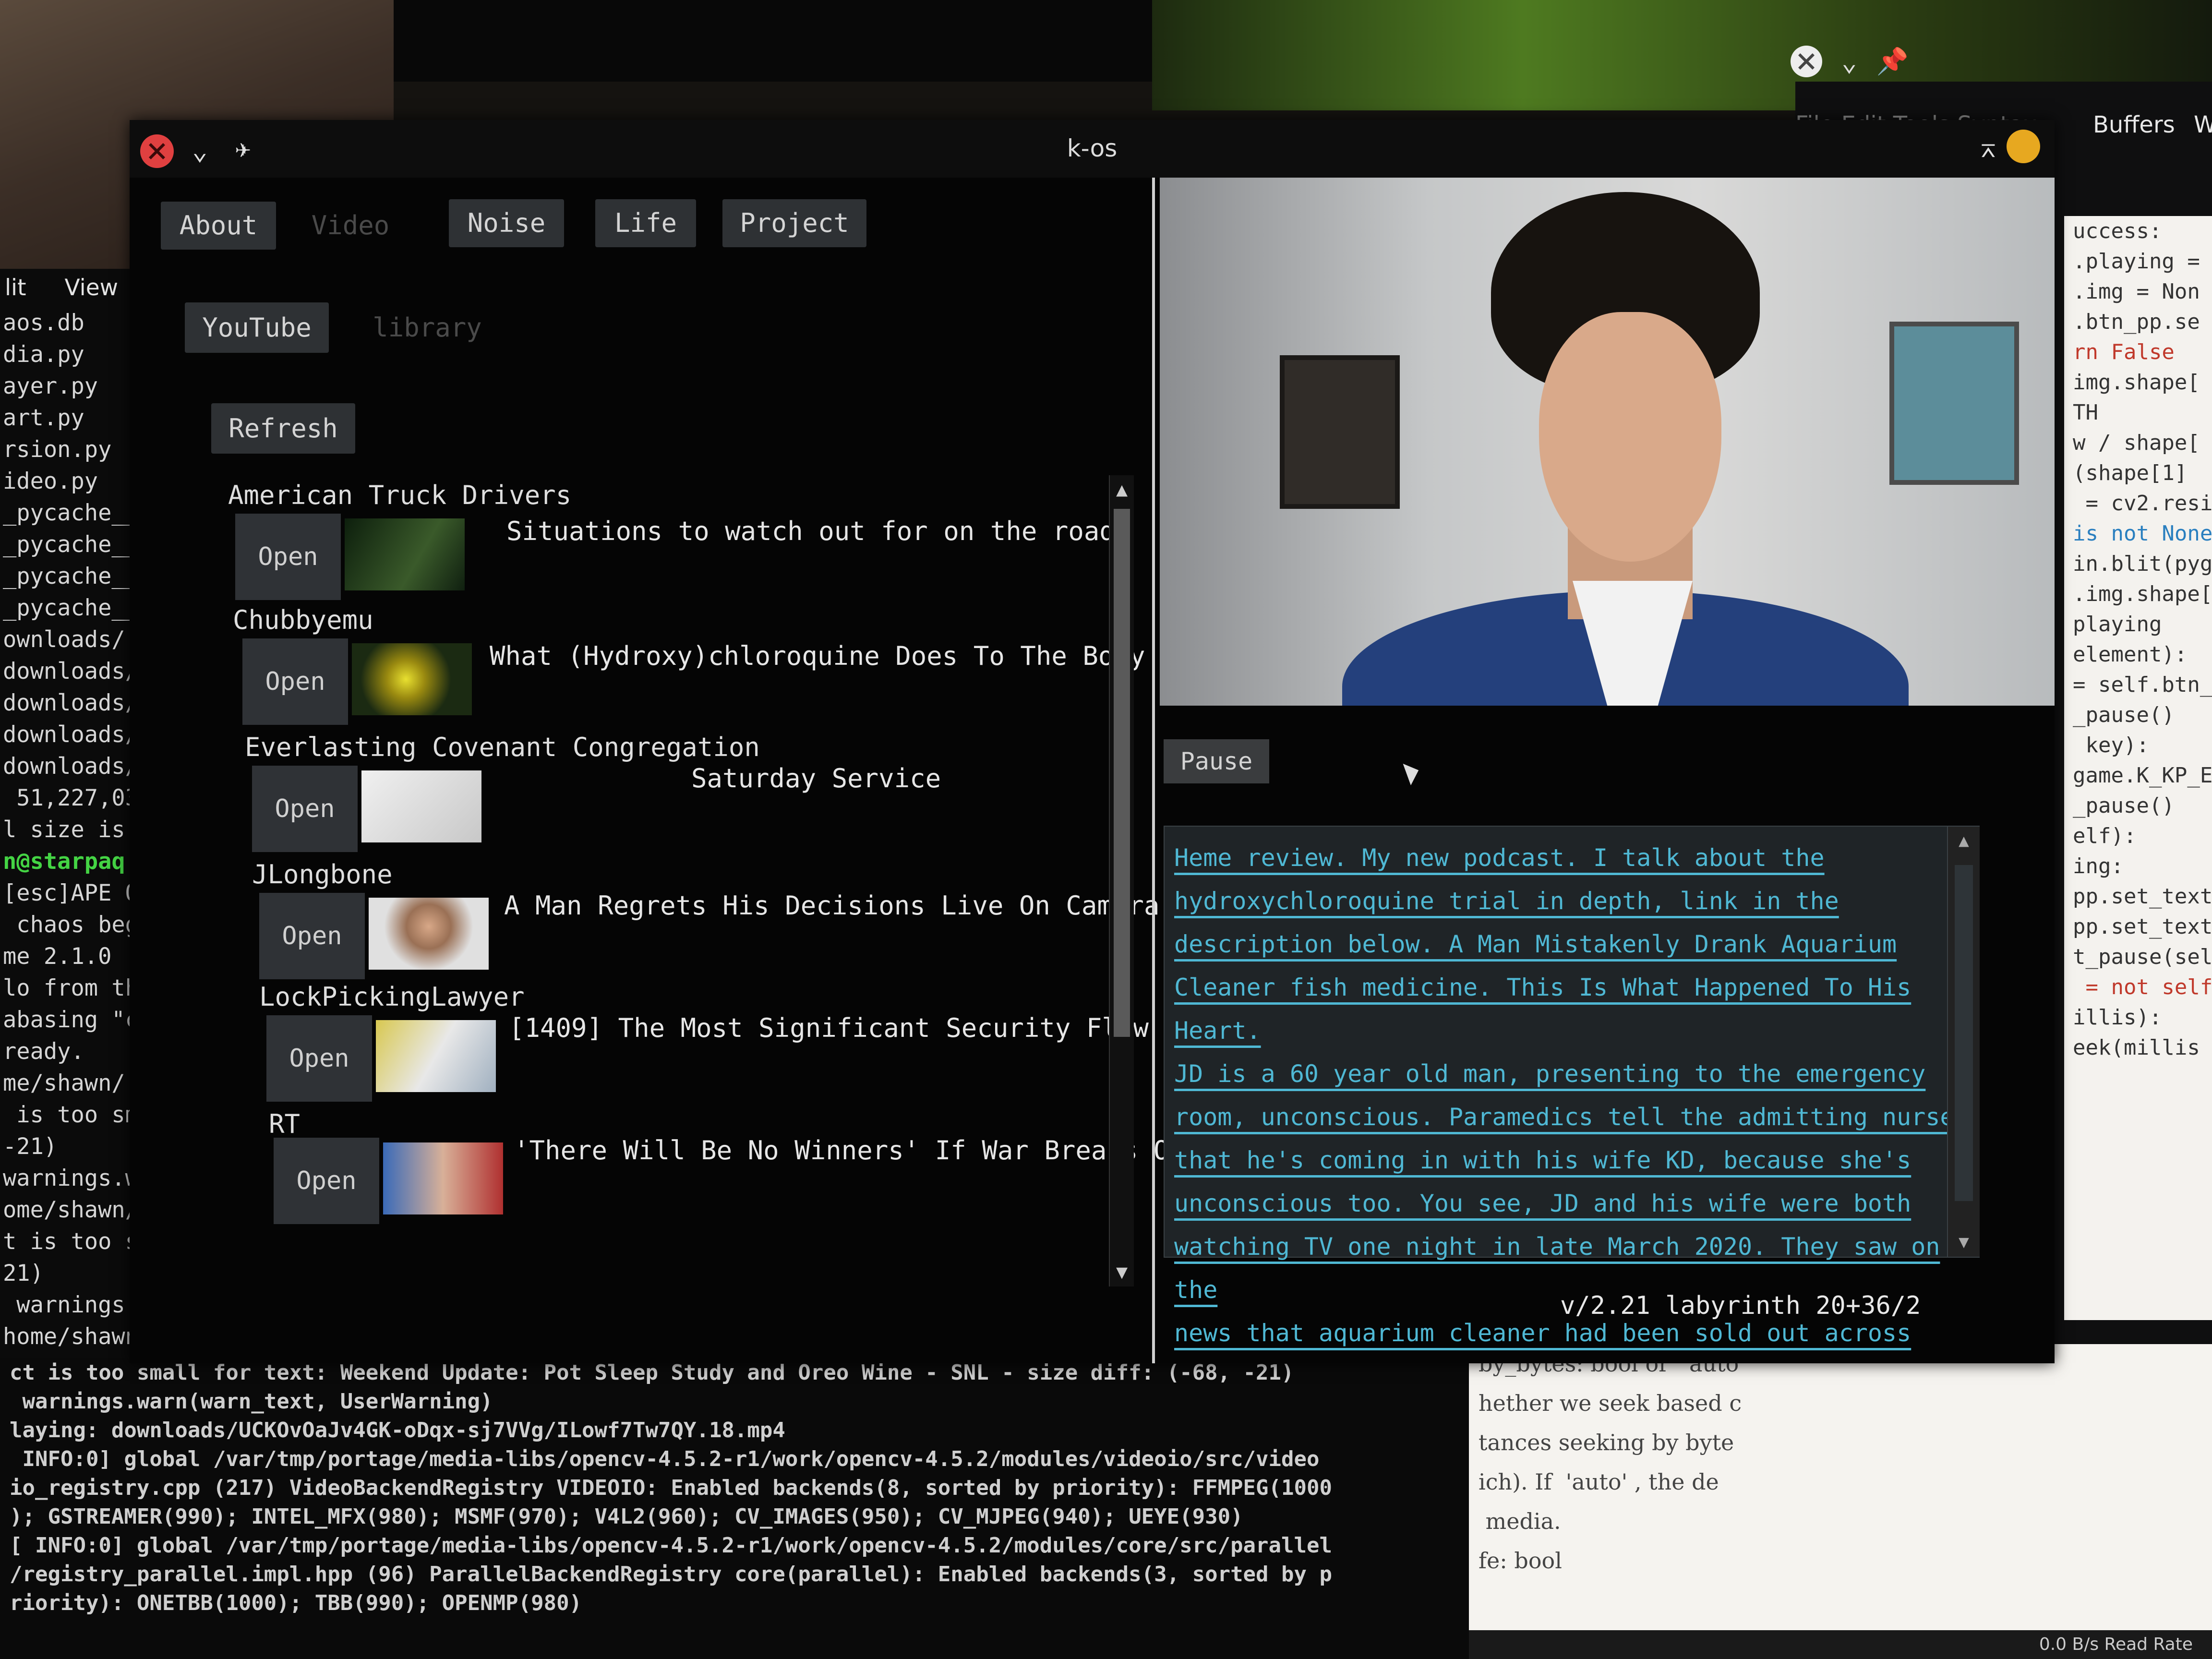  I want to click on code-line: = cv2.resi, so click(2142, 503).